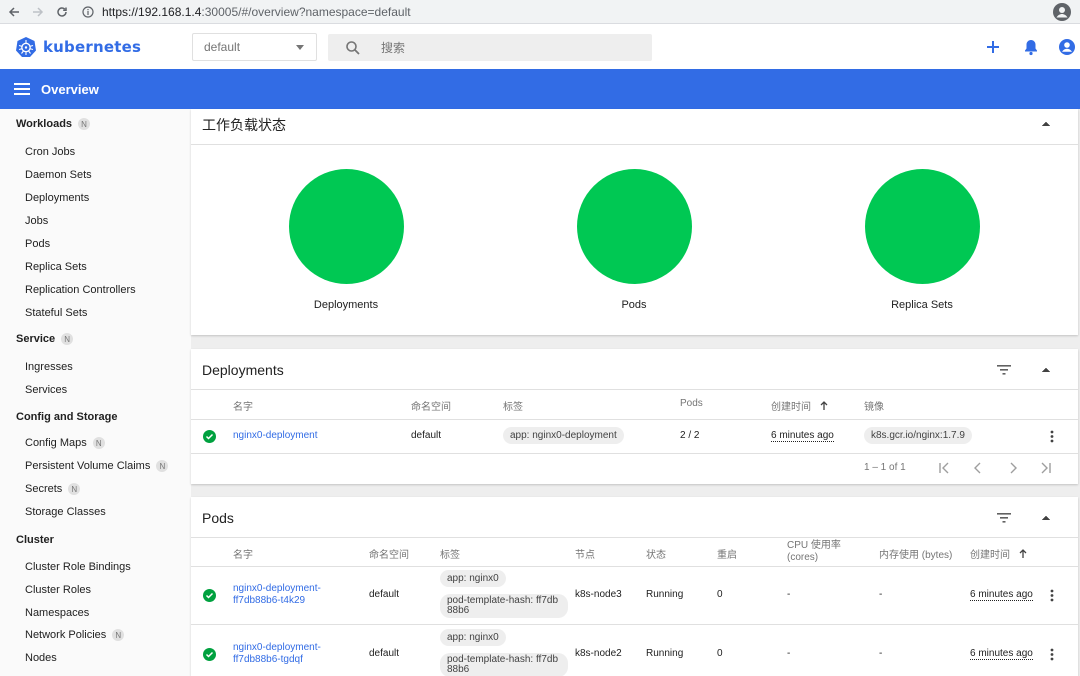 This screenshot has height=676, width=1080. What do you see at coordinates (393, 48) in the screenshot?
I see `search-placeholder: 搜索` at bounding box center [393, 48].